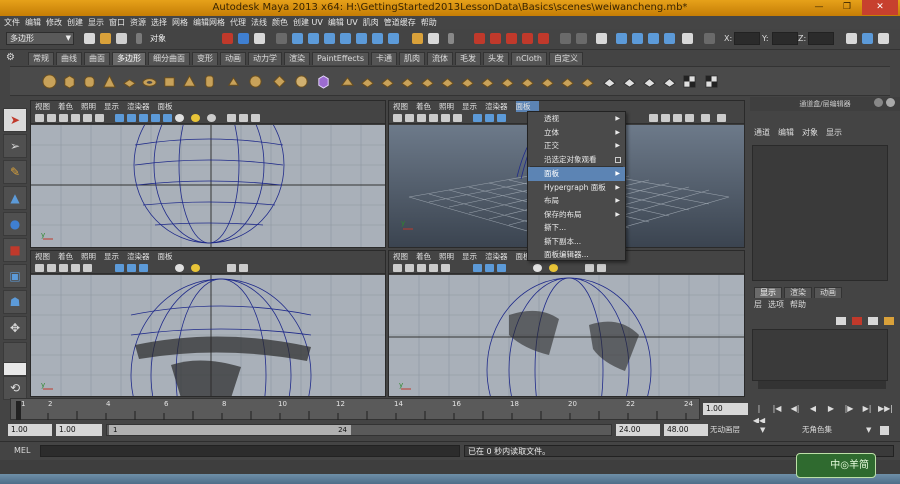 This screenshot has height=484, width=900. Describe the element at coordinates (831, 409) in the screenshot. I see `play-forwards-button: ▶` at that location.